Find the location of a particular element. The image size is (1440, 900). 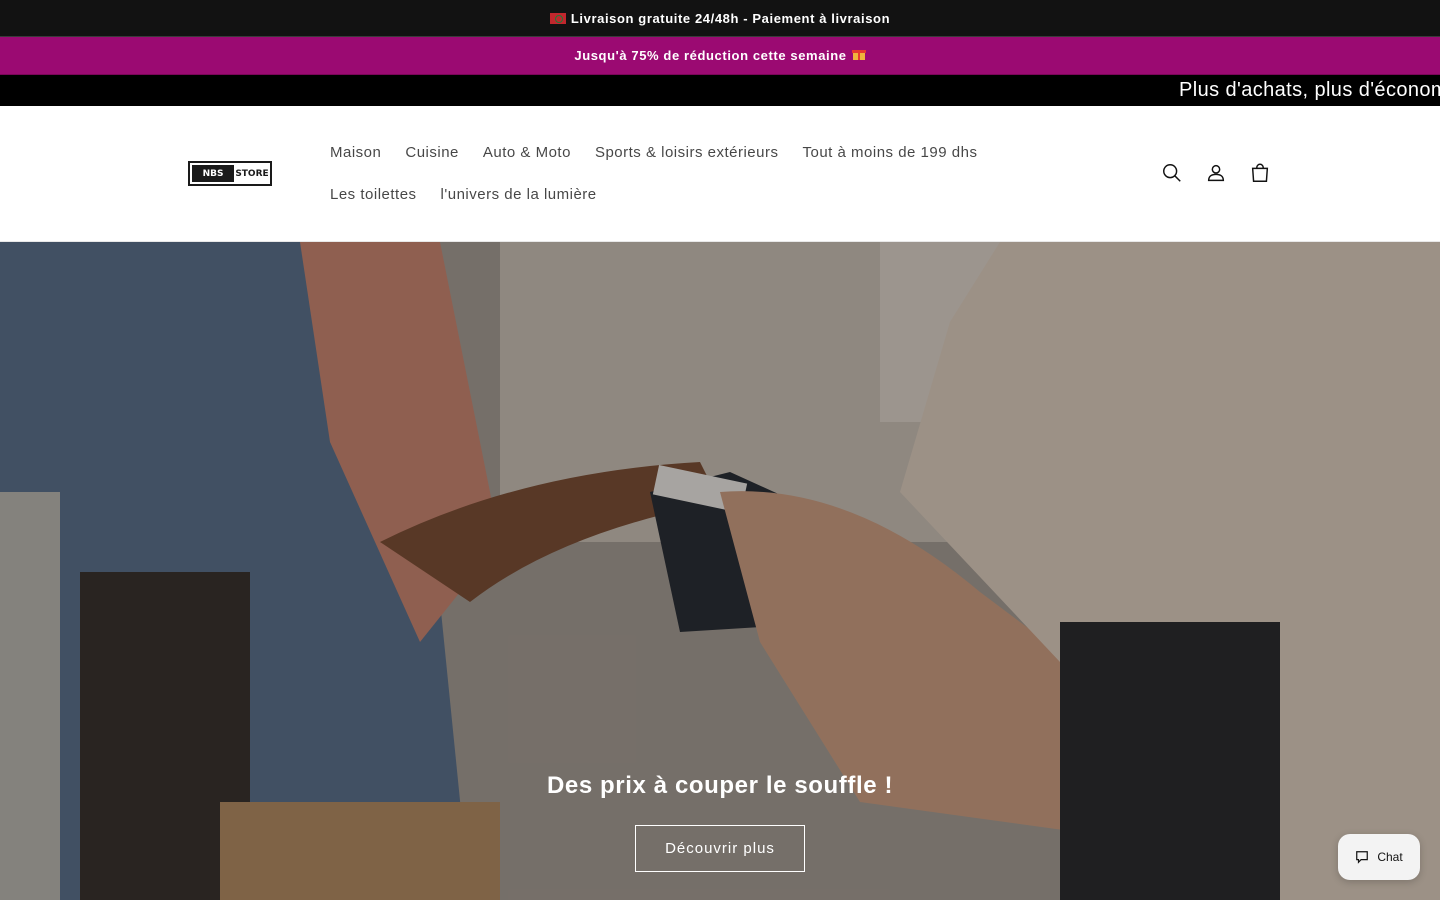

nav-item-toilettes: Les toilettes is located at coordinates (373, 195).